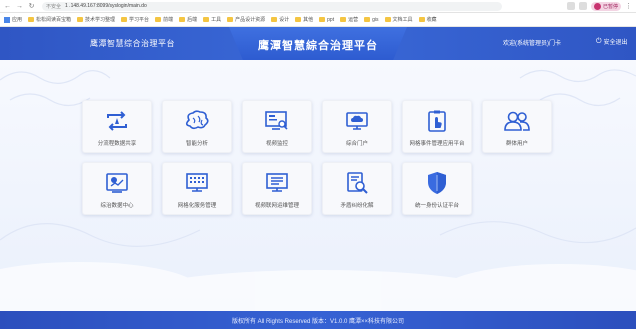 The width and height of the screenshot is (636, 329). Describe the element at coordinates (139, 20) in the screenshot. I see `bookmark-label: 学习平台` at that location.